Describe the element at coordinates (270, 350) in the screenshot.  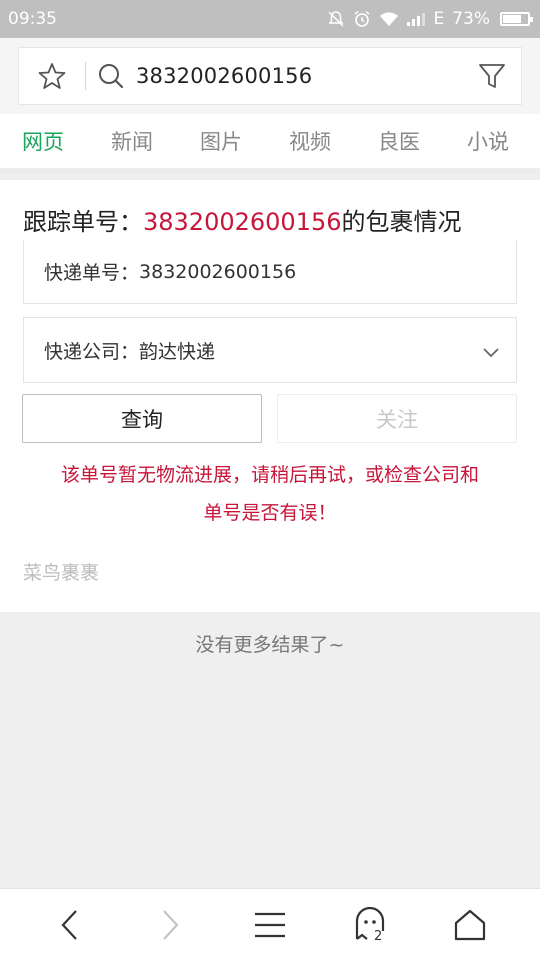
I see `courier-company-select: 快递公司： 韵达快递` at that location.